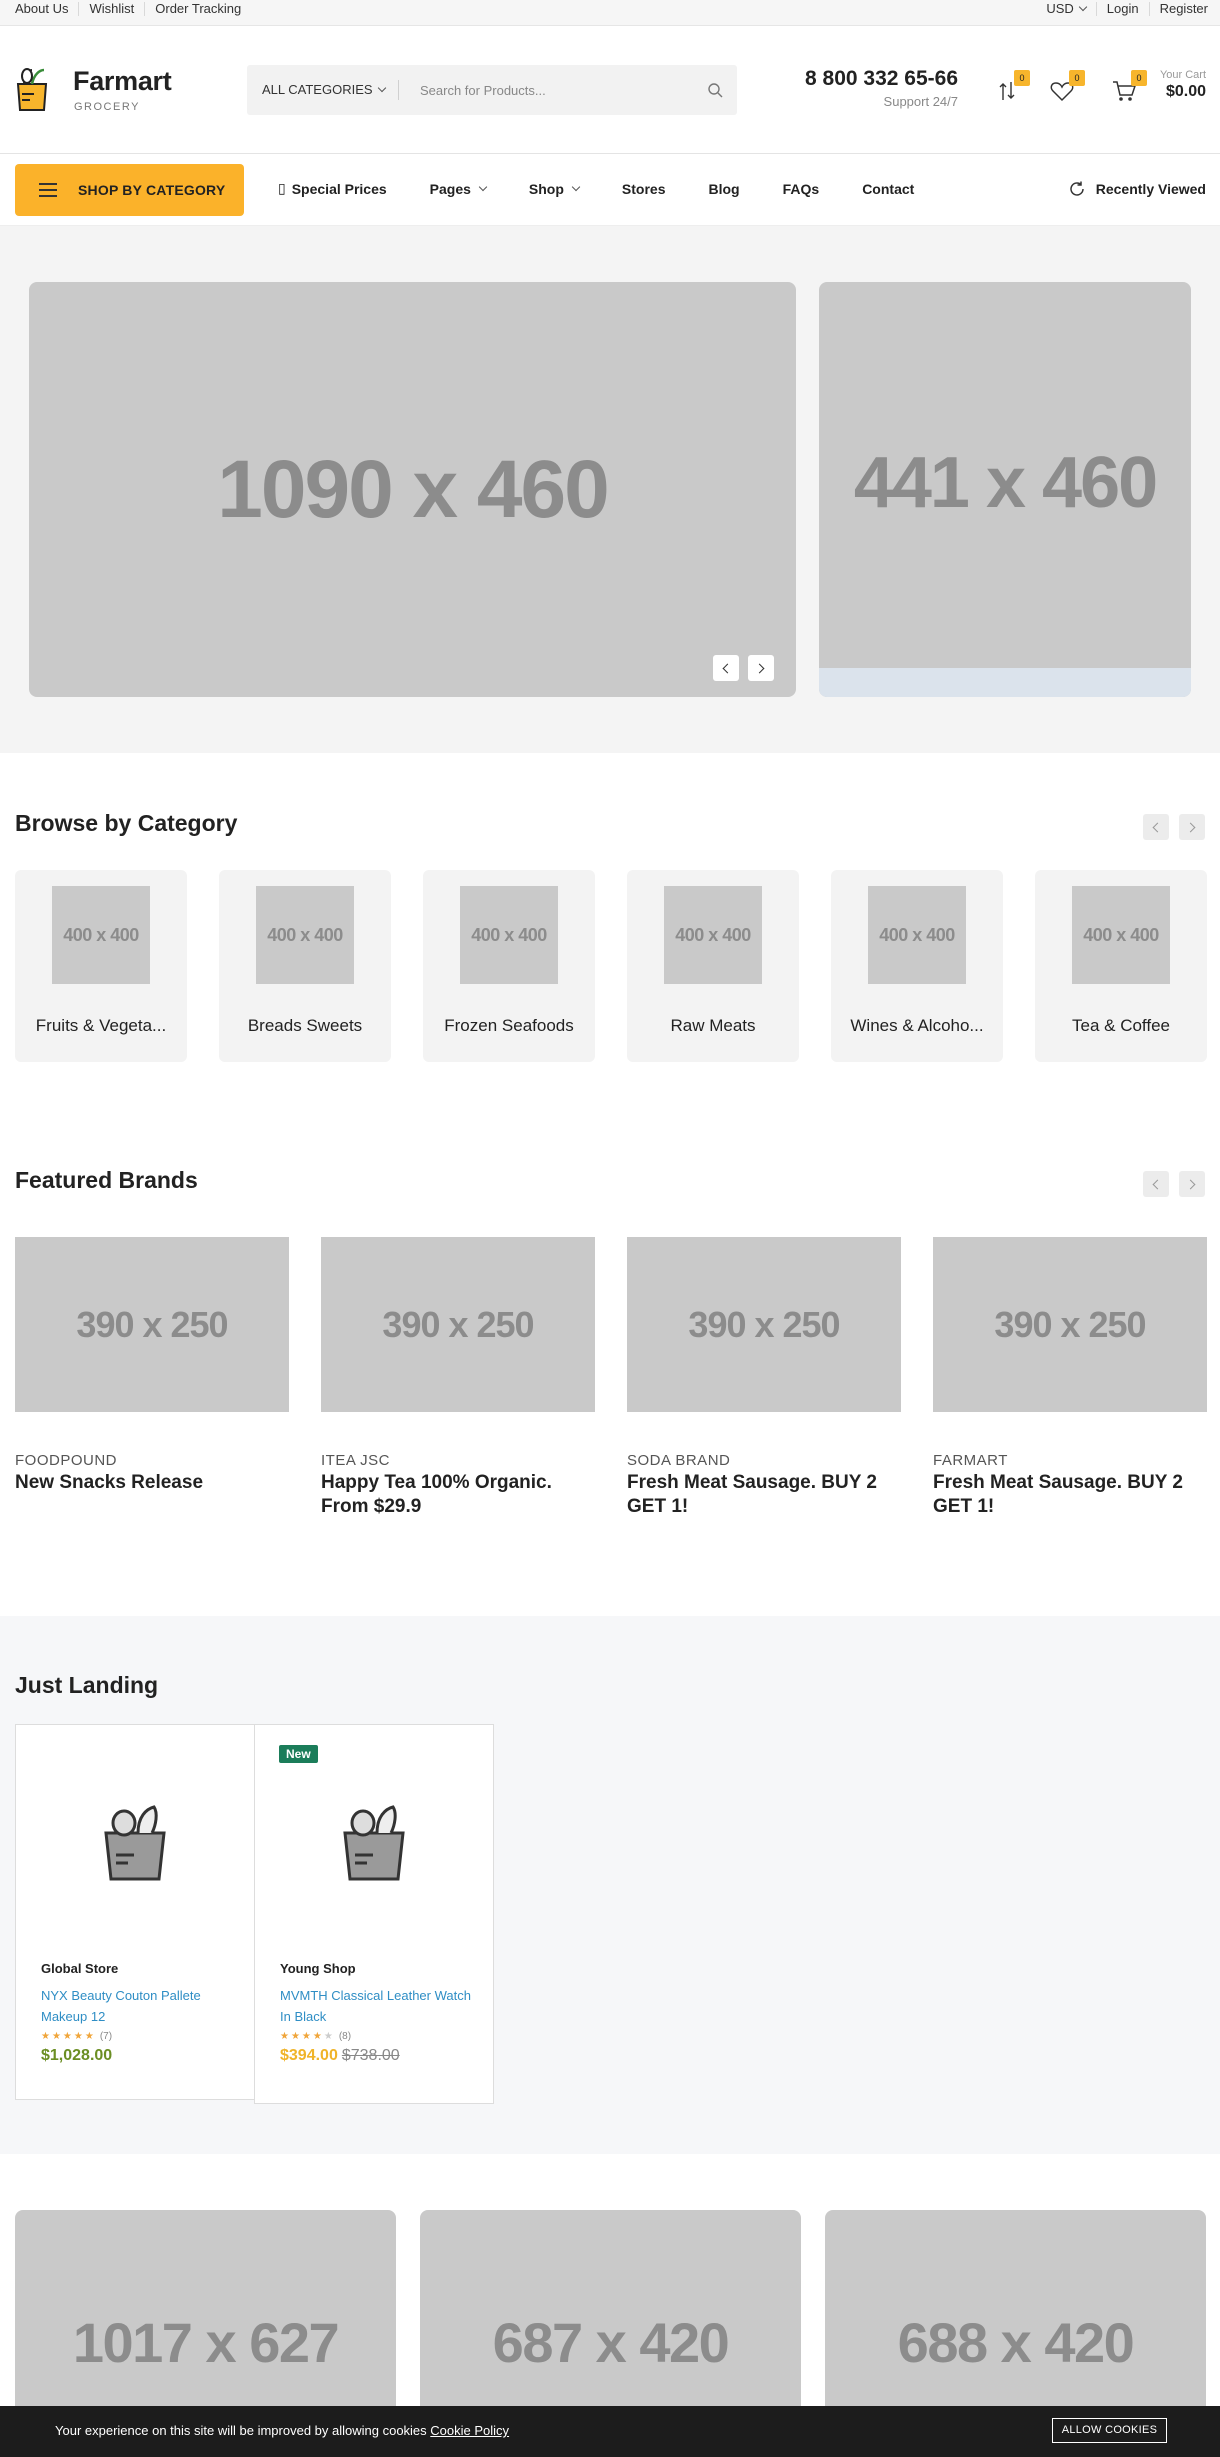 The image size is (1220, 2457). Describe the element at coordinates (509, 966) in the screenshot. I see `category-card: 400 x 400 Frozen Seafoods` at that location.